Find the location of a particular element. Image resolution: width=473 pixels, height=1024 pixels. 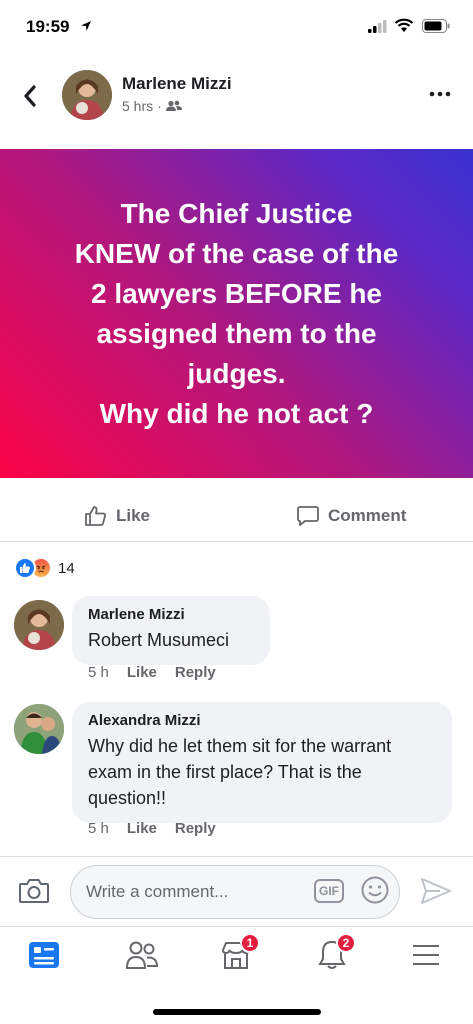

back-chevron-icon is located at coordinates (31, 96).